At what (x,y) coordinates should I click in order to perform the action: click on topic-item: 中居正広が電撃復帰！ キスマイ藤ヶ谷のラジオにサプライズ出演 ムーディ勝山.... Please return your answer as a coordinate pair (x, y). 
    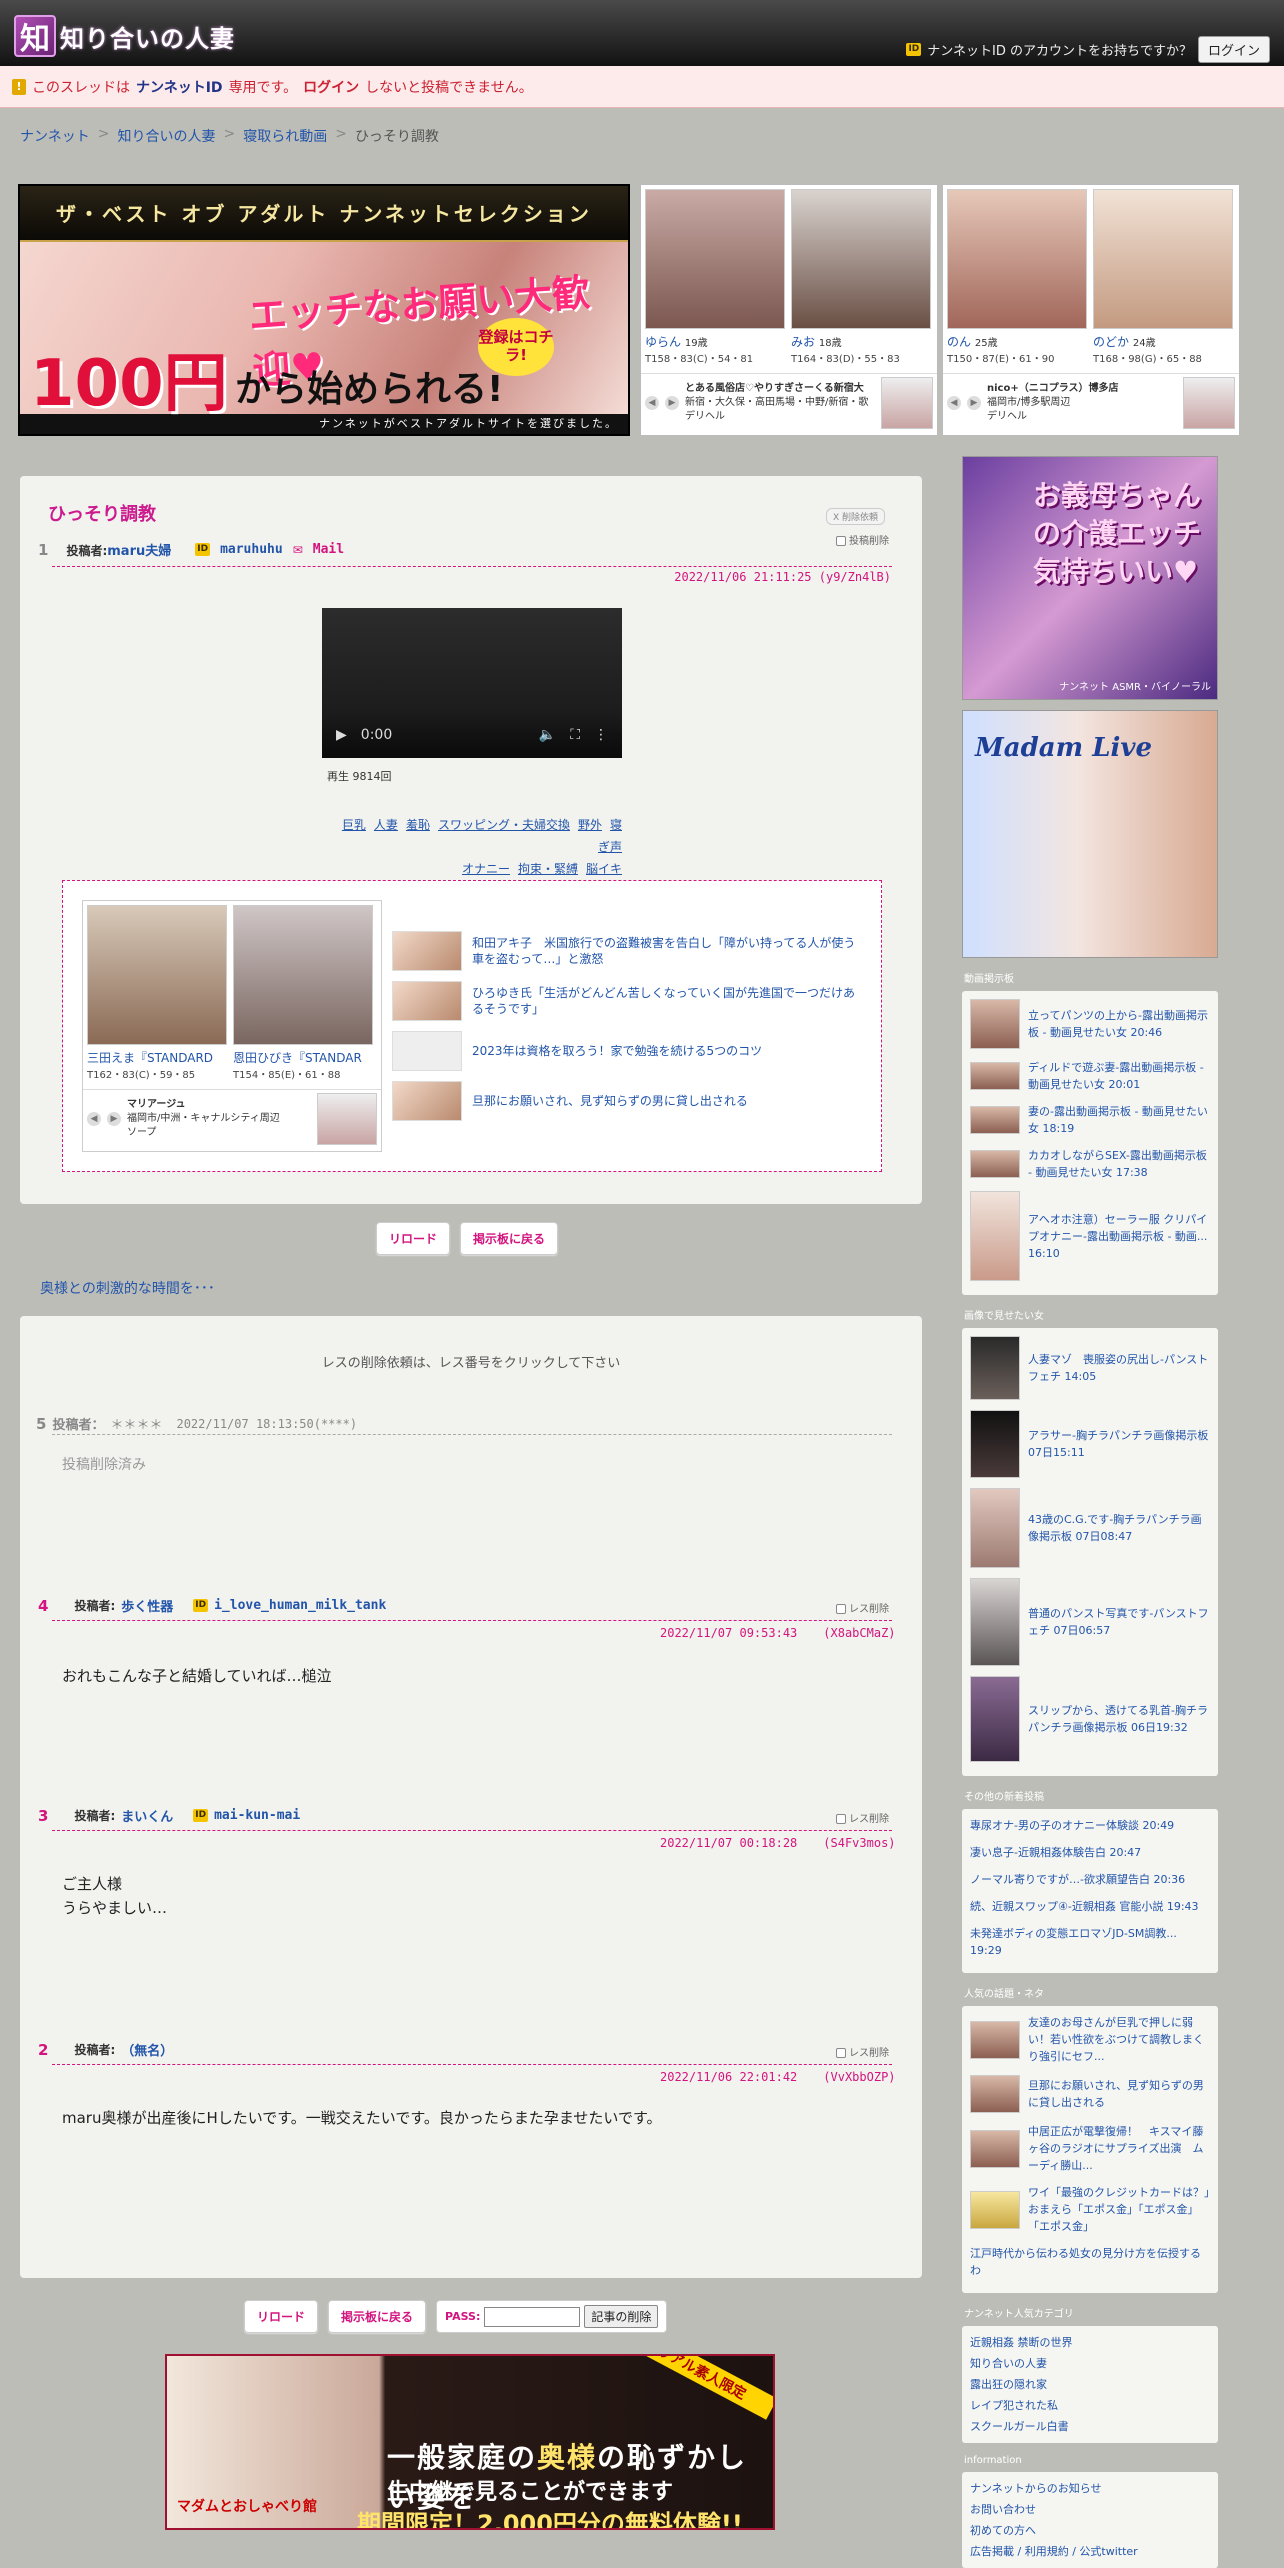
    Looking at the image, I should click on (1090, 2148).